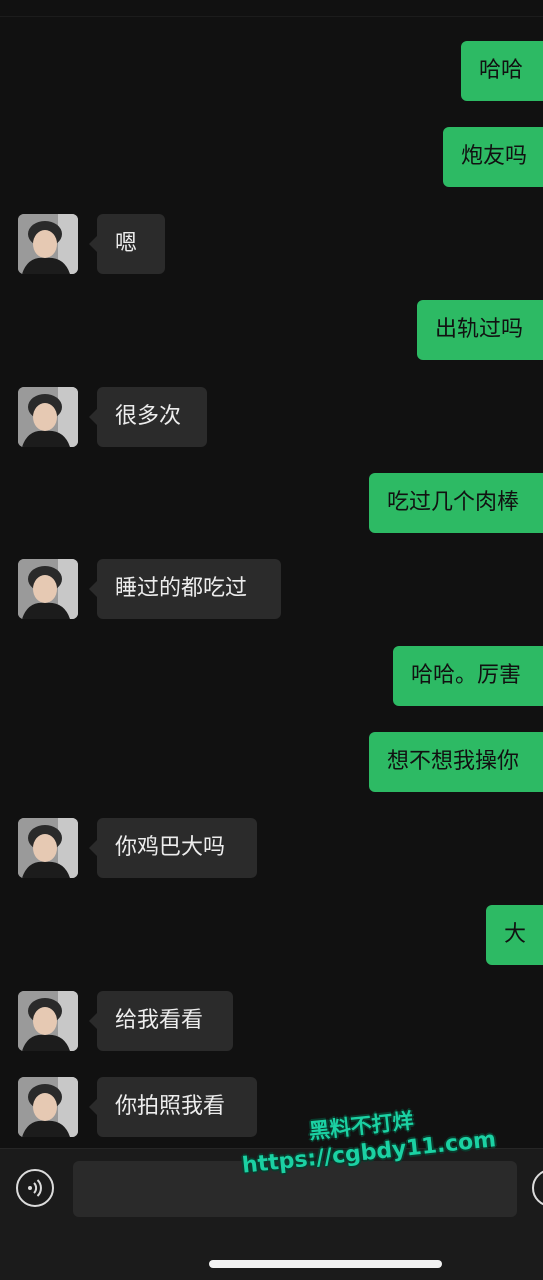 The image size is (543, 1280). What do you see at coordinates (456, 762) in the screenshot?
I see `sent-message-bubble: 想不想我操你` at bounding box center [456, 762].